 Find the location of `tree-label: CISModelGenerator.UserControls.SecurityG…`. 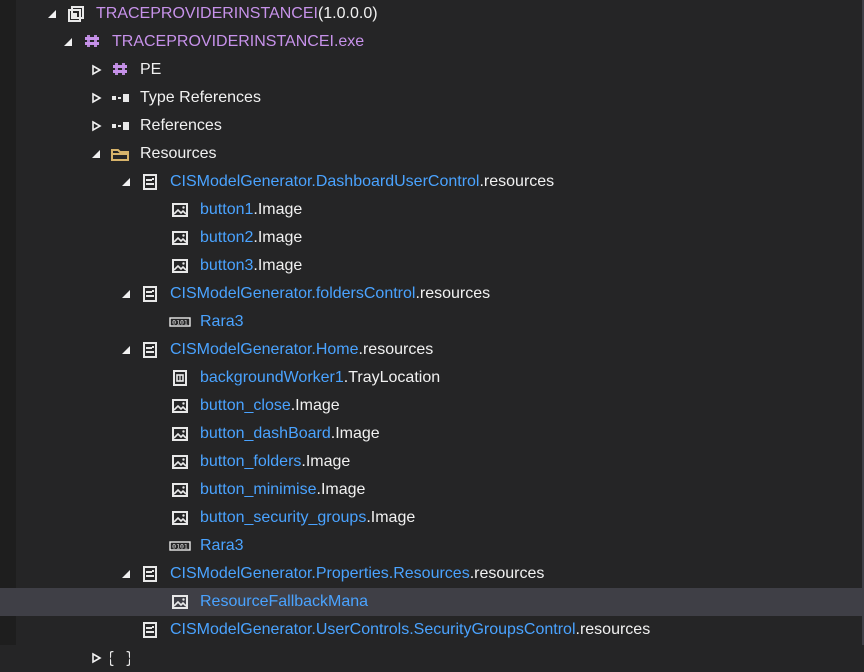

tree-label: CISModelGenerator.UserControls.SecurityG… is located at coordinates (410, 630).